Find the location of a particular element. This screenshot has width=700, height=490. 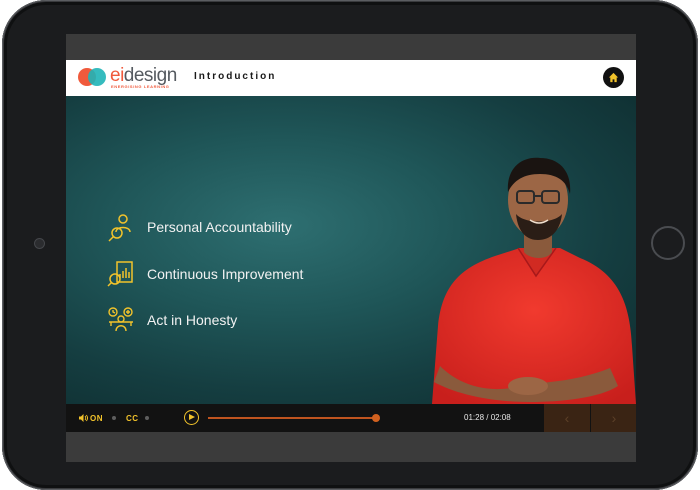

bullet-item: Act in Honesty is located at coordinates (171, 320).